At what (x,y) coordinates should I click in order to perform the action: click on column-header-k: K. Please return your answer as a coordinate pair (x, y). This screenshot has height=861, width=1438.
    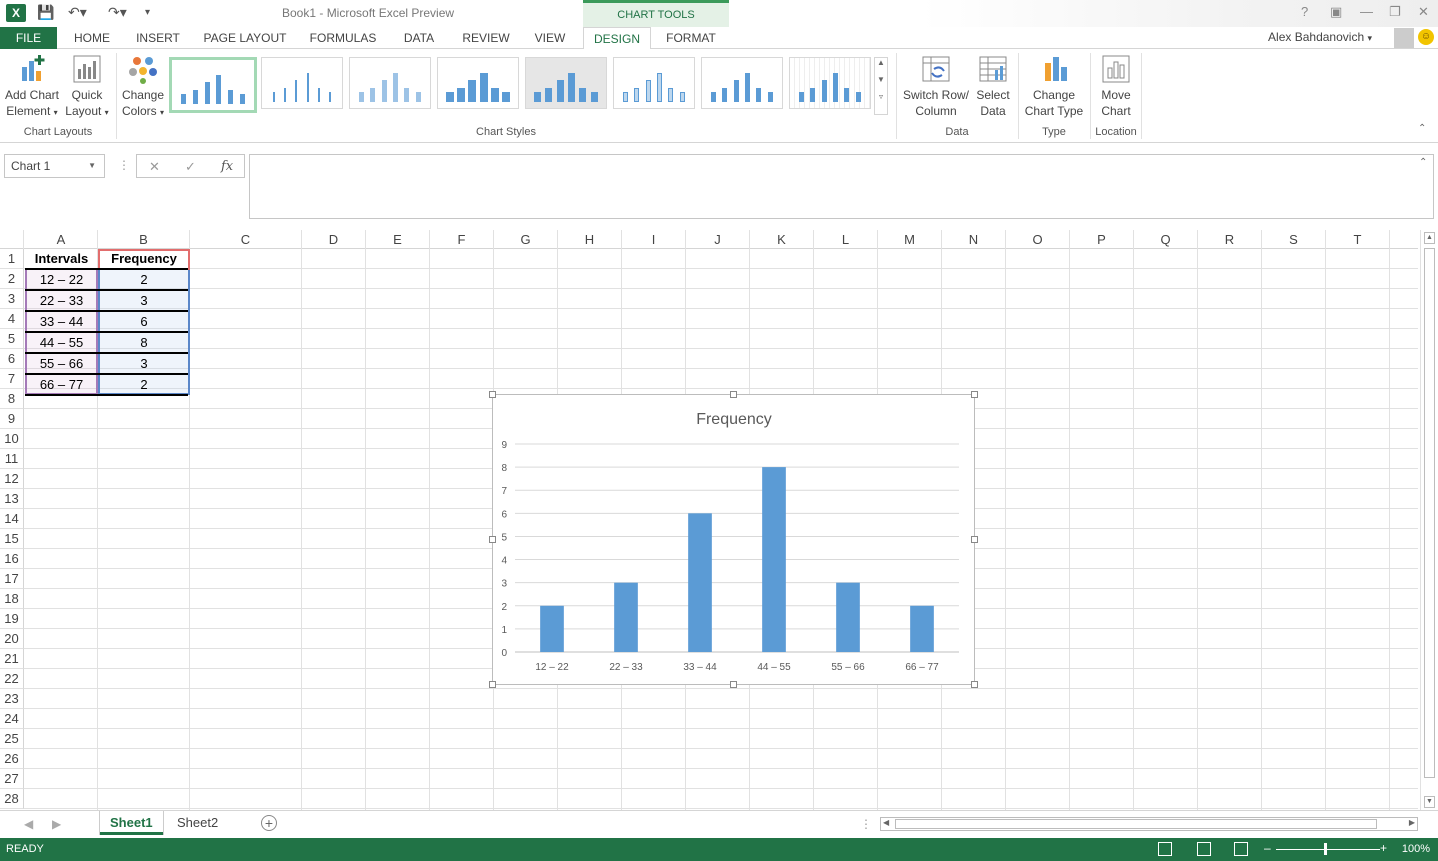
    Looking at the image, I should click on (782, 239).